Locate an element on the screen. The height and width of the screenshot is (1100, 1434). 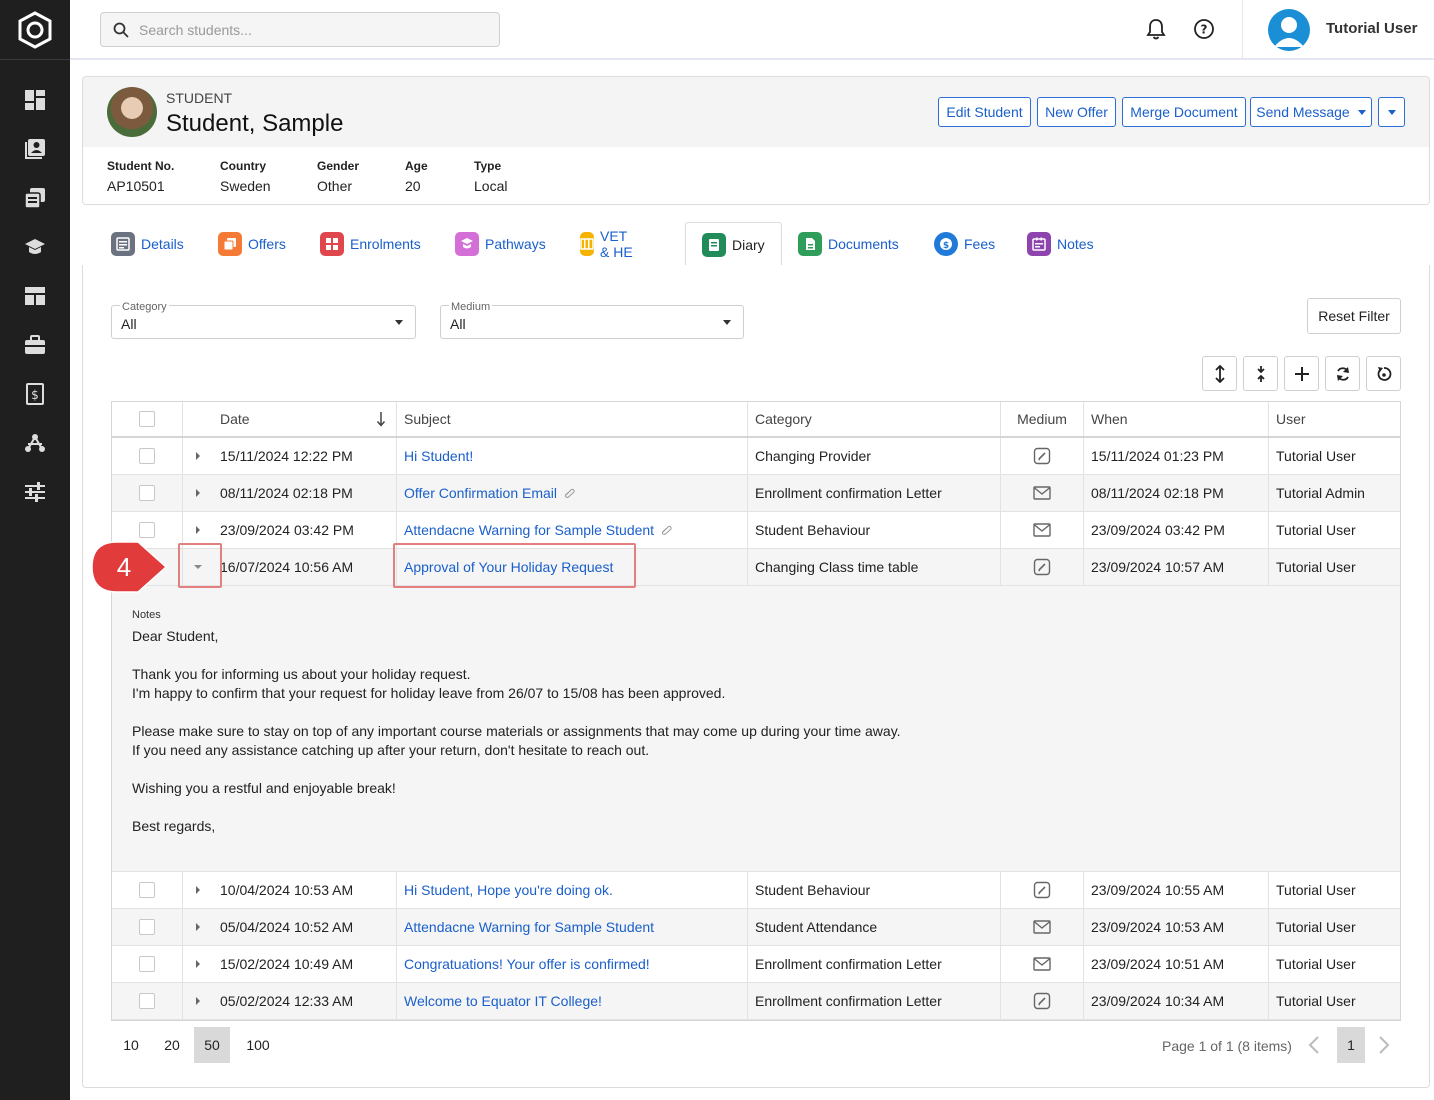
notification-bell-icon is located at coordinates (1156, 29).